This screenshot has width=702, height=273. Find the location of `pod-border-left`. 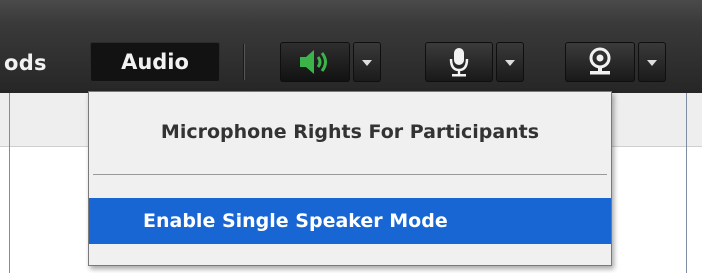

pod-border-left is located at coordinates (9, 183).